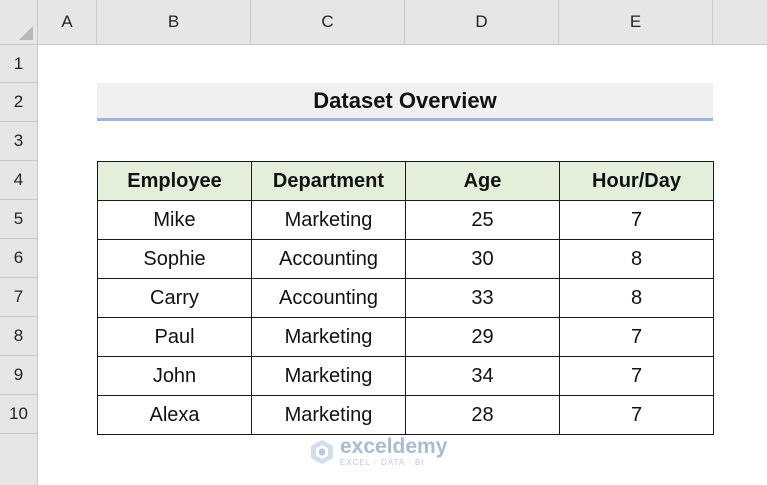 The height and width of the screenshot is (485, 767). I want to click on row-header-2: 2, so click(19, 102).